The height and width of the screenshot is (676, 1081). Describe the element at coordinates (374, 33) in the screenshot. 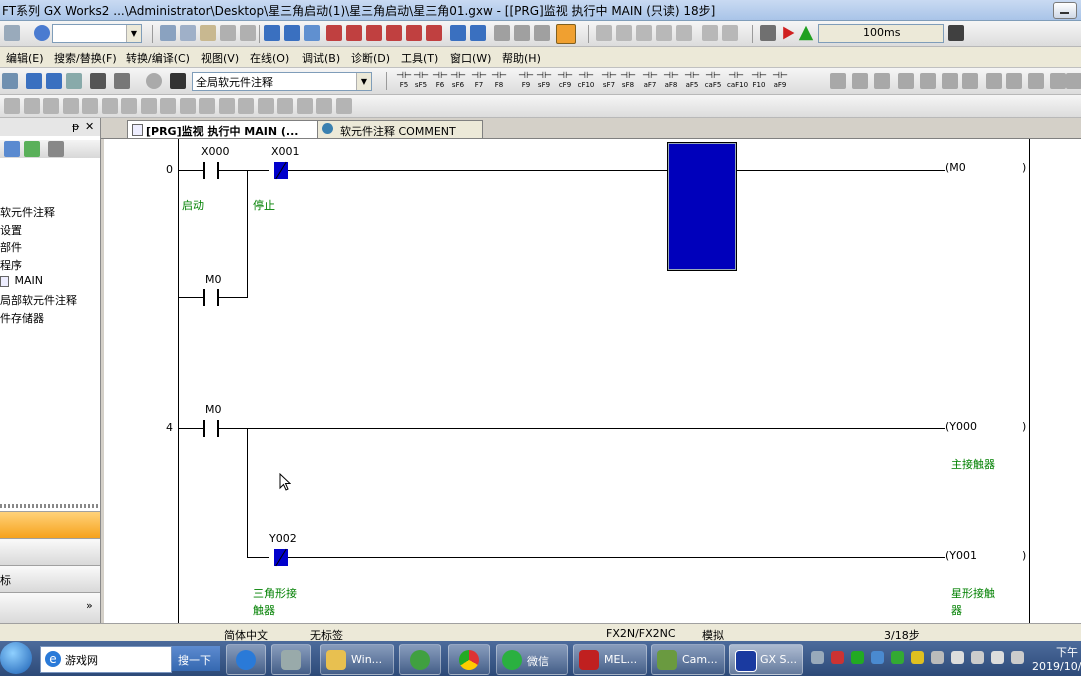

I see `verify-plc-icon` at that location.